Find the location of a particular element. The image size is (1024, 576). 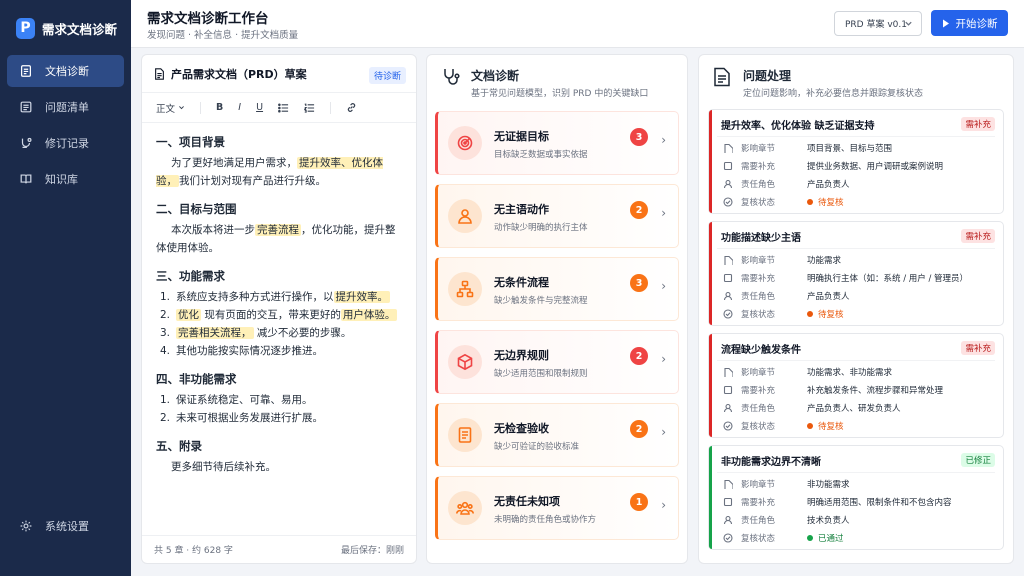

start-diagnosis-button: 开始诊断 is located at coordinates (969, 23).